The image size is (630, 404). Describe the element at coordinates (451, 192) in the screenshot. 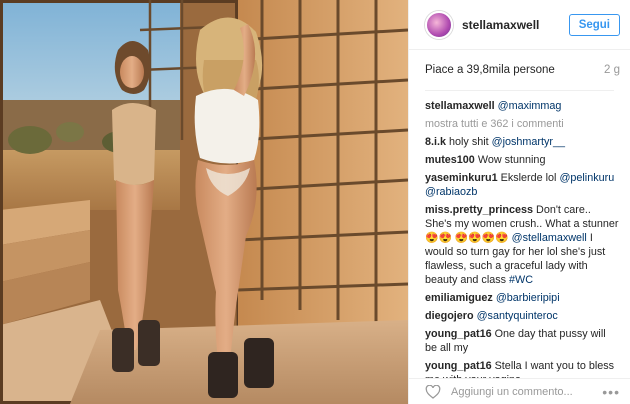

I see `comment-mention: @rabiaozb` at that location.